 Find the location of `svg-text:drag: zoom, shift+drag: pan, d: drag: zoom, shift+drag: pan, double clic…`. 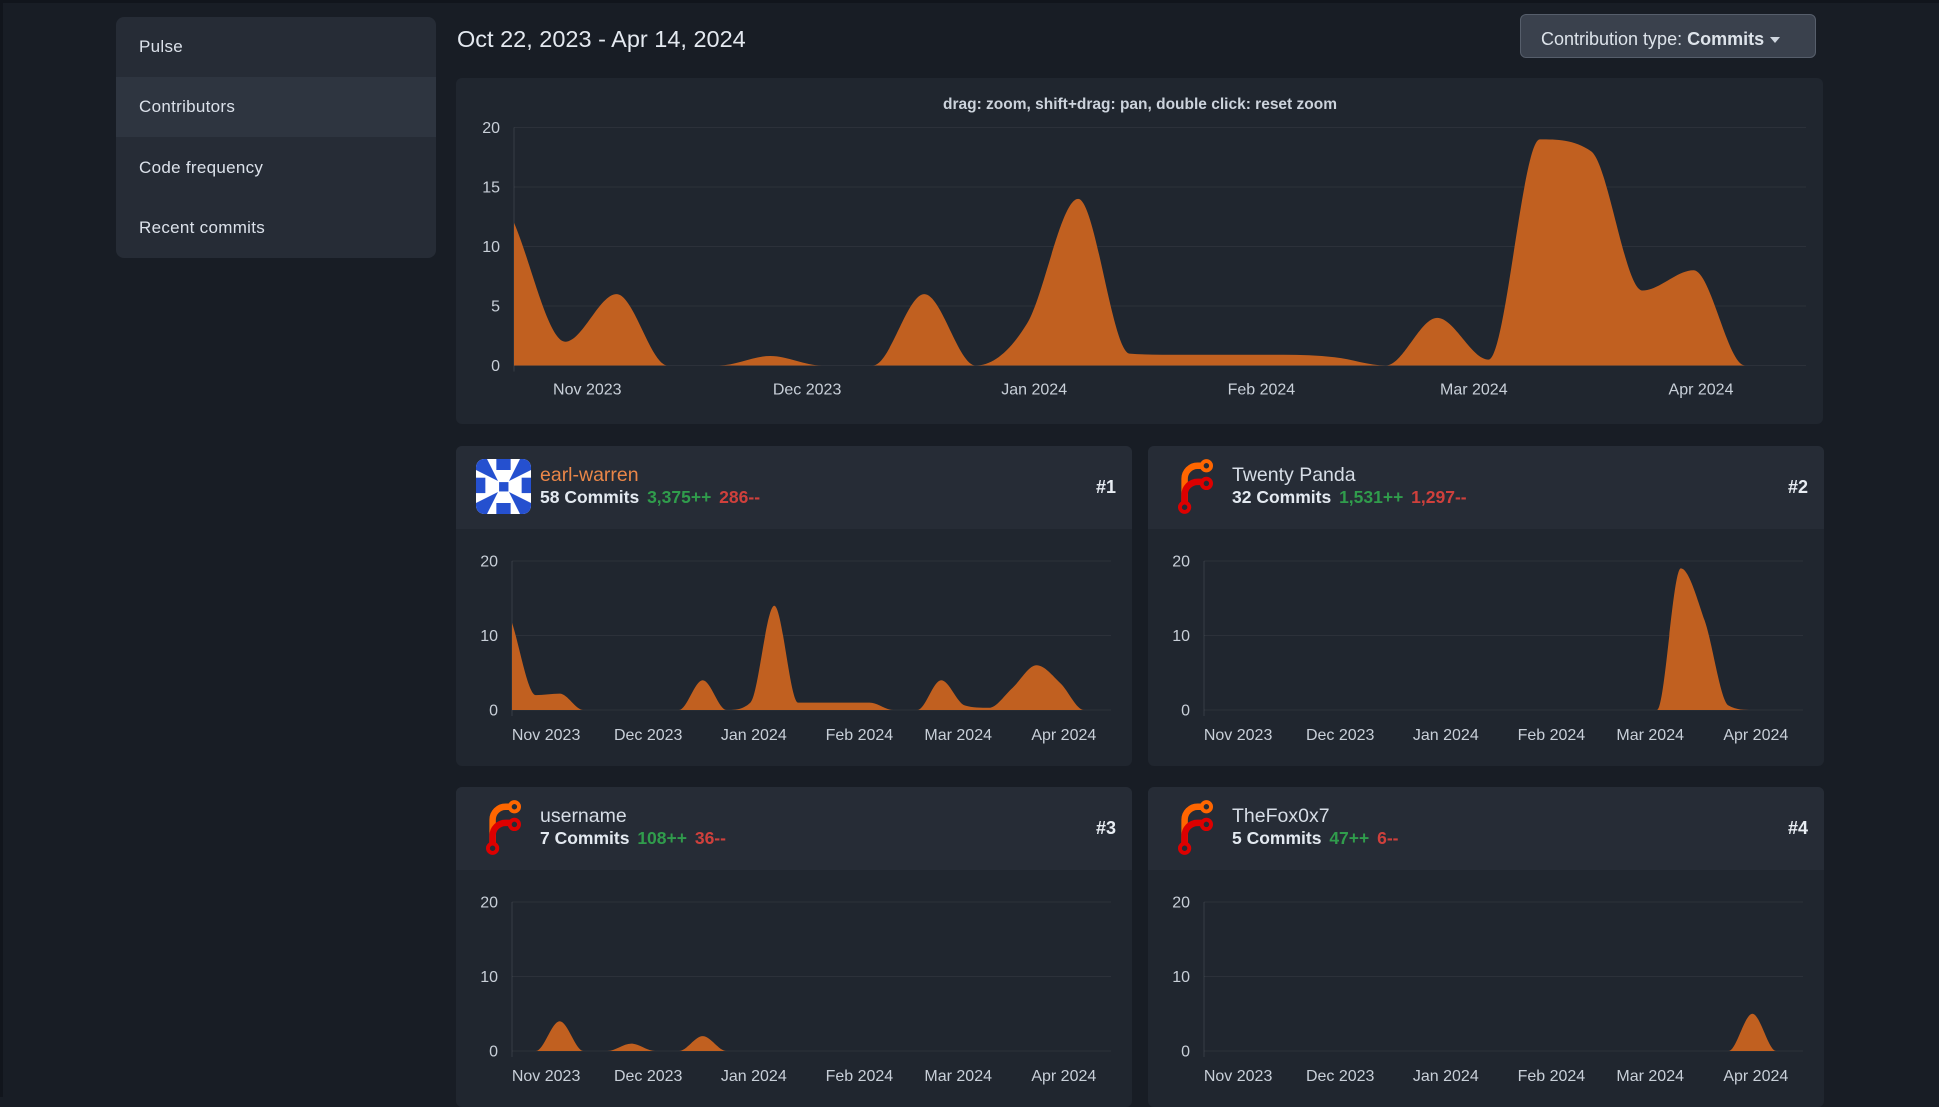

svg-text:drag: zoom, shift+drag: pan, d: drag: zoom, shift+drag: pan, double clic… is located at coordinates (1140, 104).